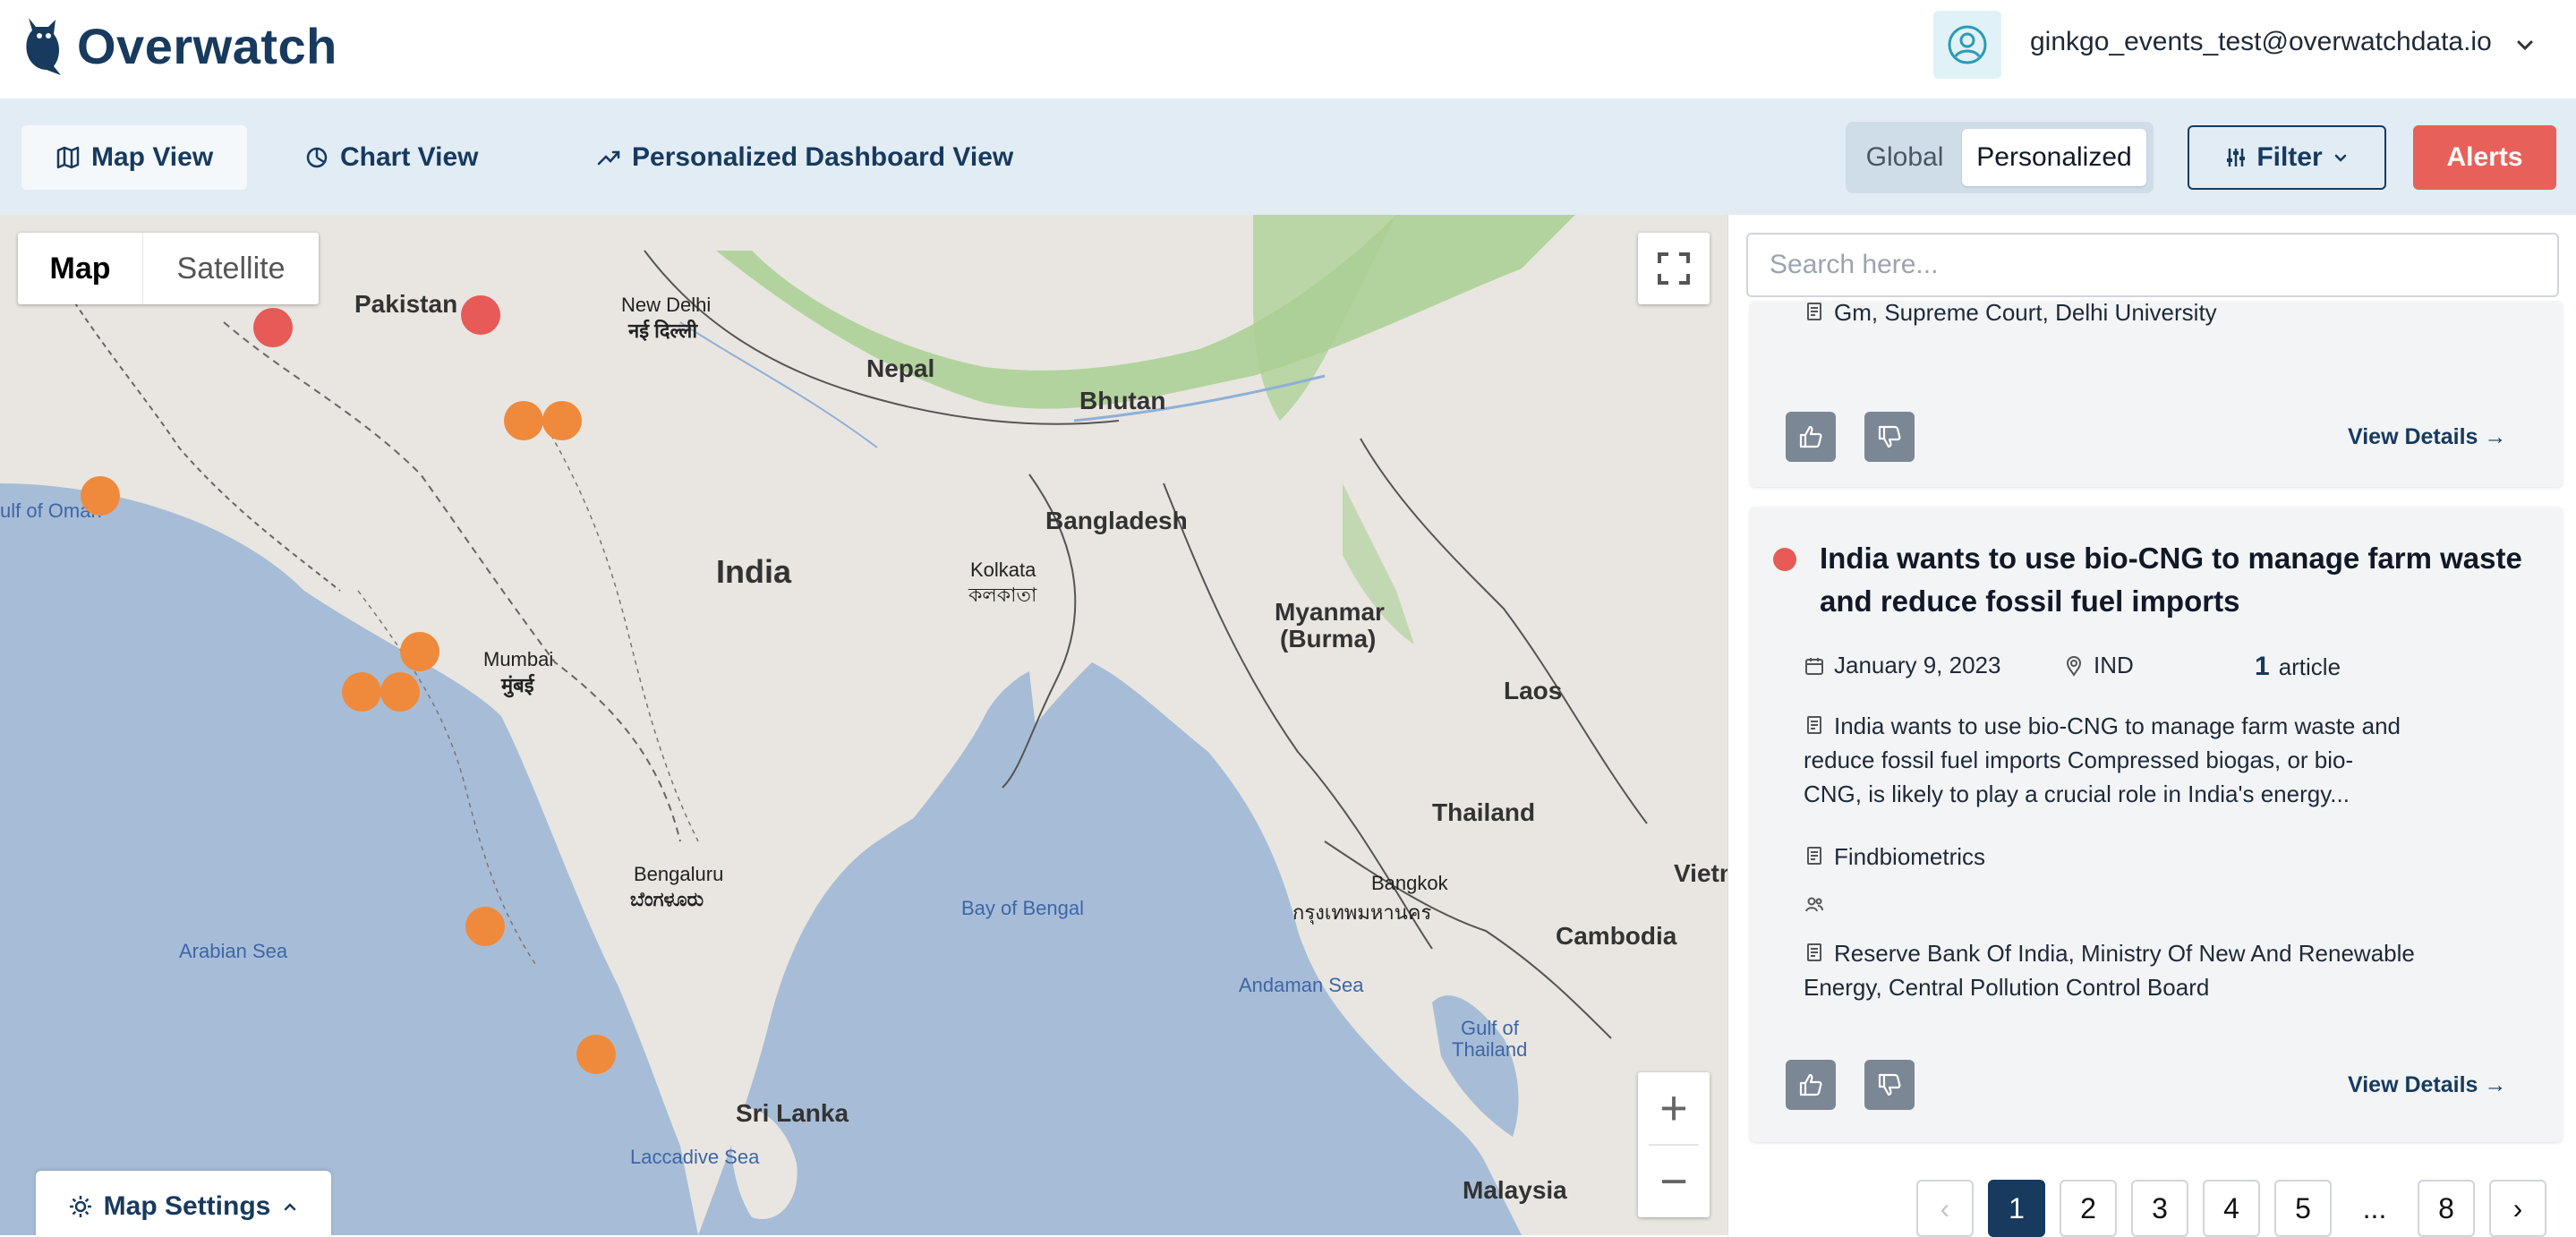 The image size is (2576, 1237). Describe the element at coordinates (695, 1157) in the screenshot. I see `map-label-laccadive-sea: Laccadive Sea` at that location.